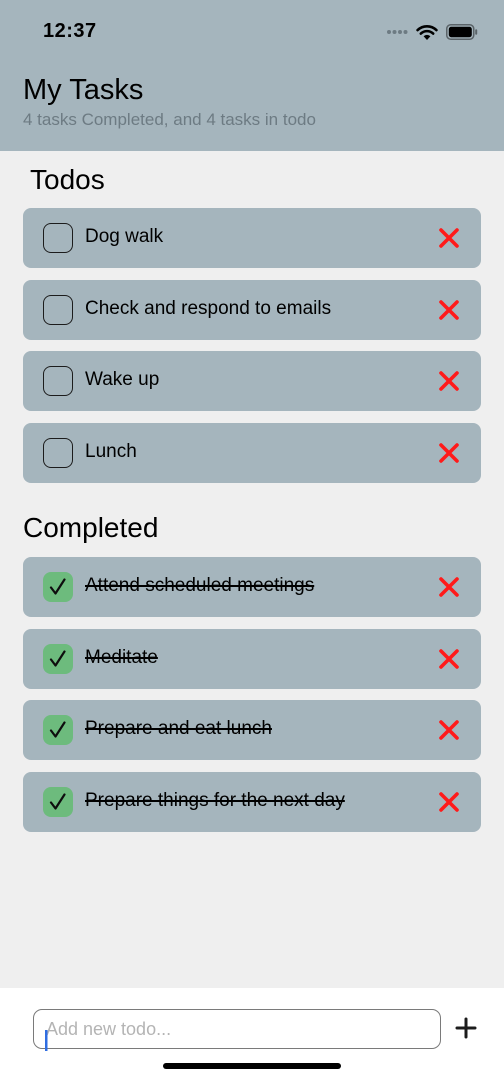 The height and width of the screenshot is (1080, 504). What do you see at coordinates (208, 308) in the screenshot?
I see `todo-label: Check and respond to emails` at bounding box center [208, 308].